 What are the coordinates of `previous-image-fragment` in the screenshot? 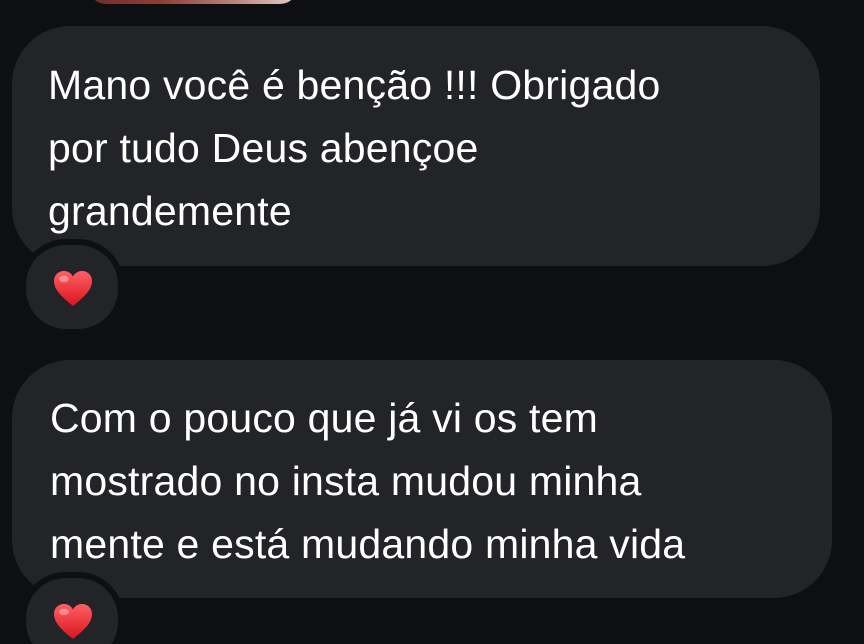 It's located at (193, 2).